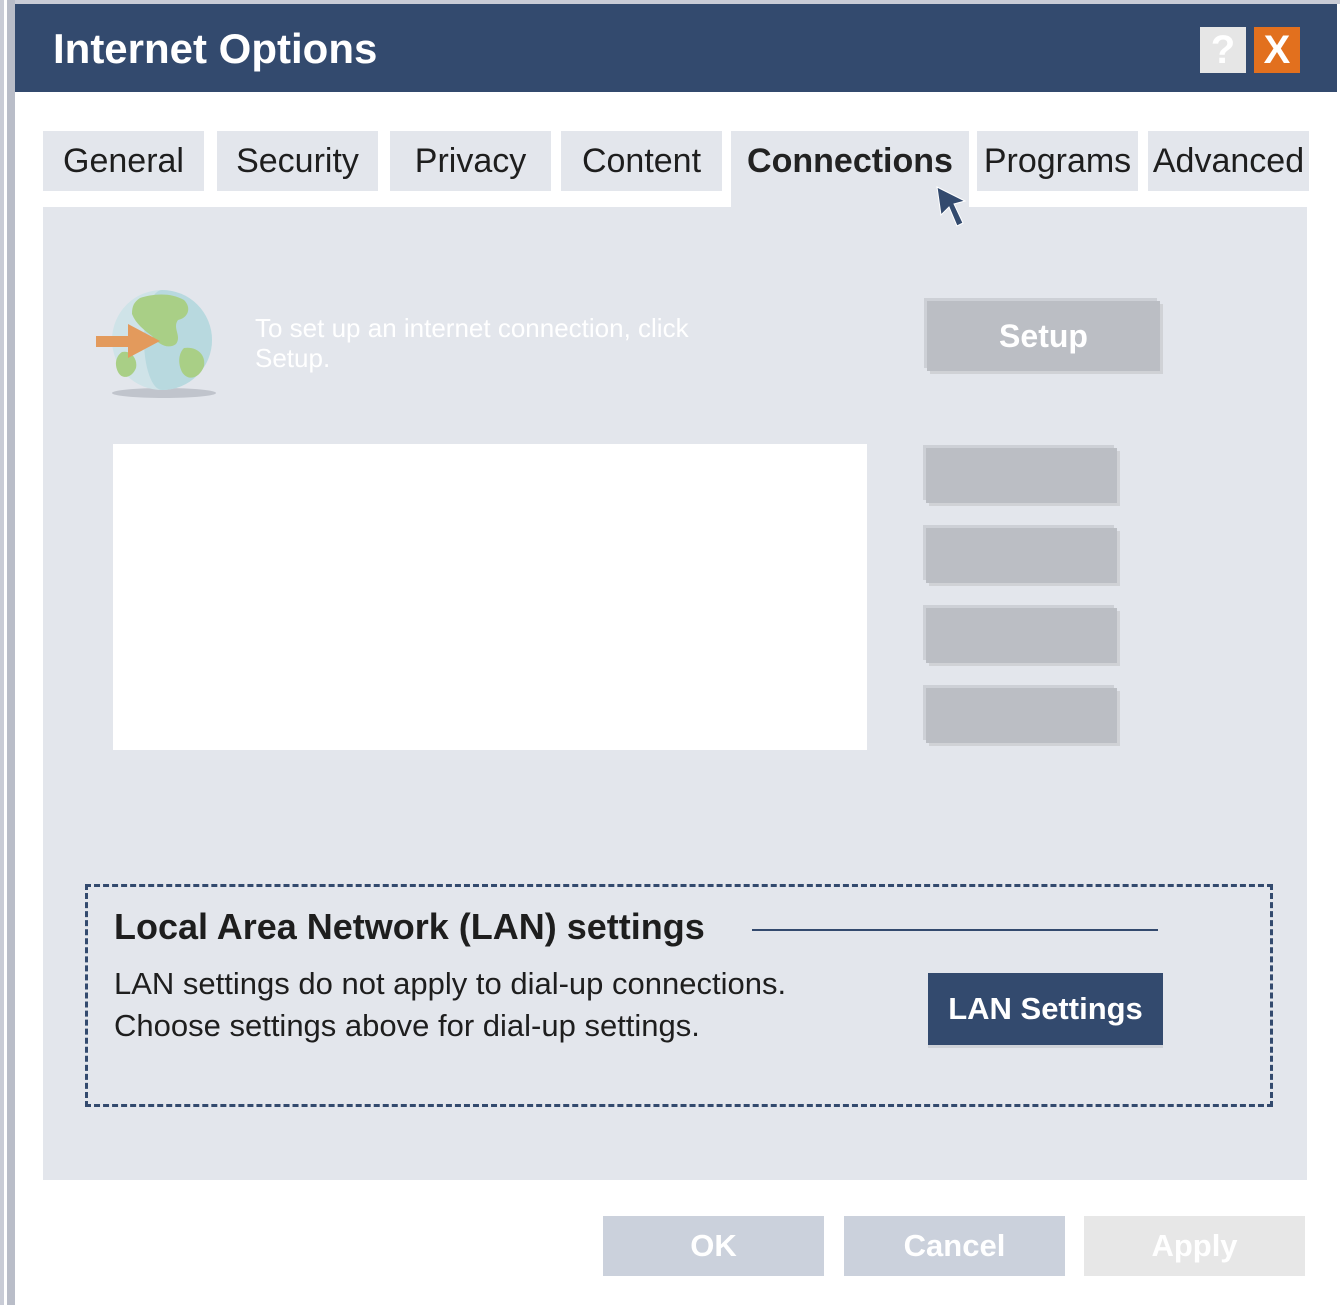  I want to click on close-button: X, so click(1277, 50).